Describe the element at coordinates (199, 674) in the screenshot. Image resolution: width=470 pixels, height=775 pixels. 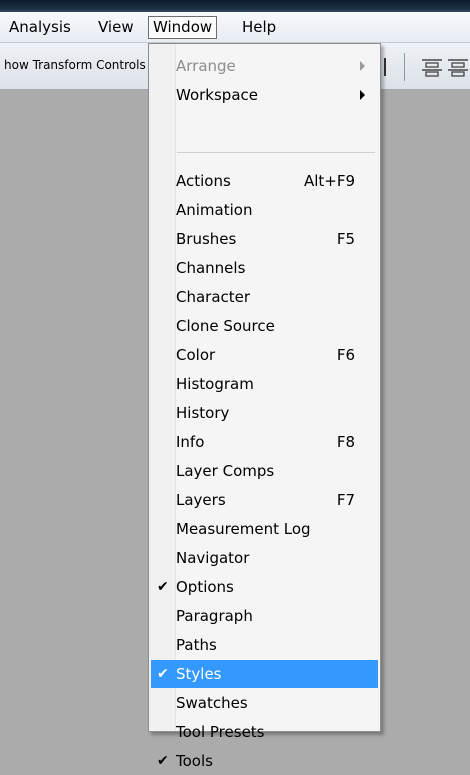
I see `menu-item-label: Styles` at that location.